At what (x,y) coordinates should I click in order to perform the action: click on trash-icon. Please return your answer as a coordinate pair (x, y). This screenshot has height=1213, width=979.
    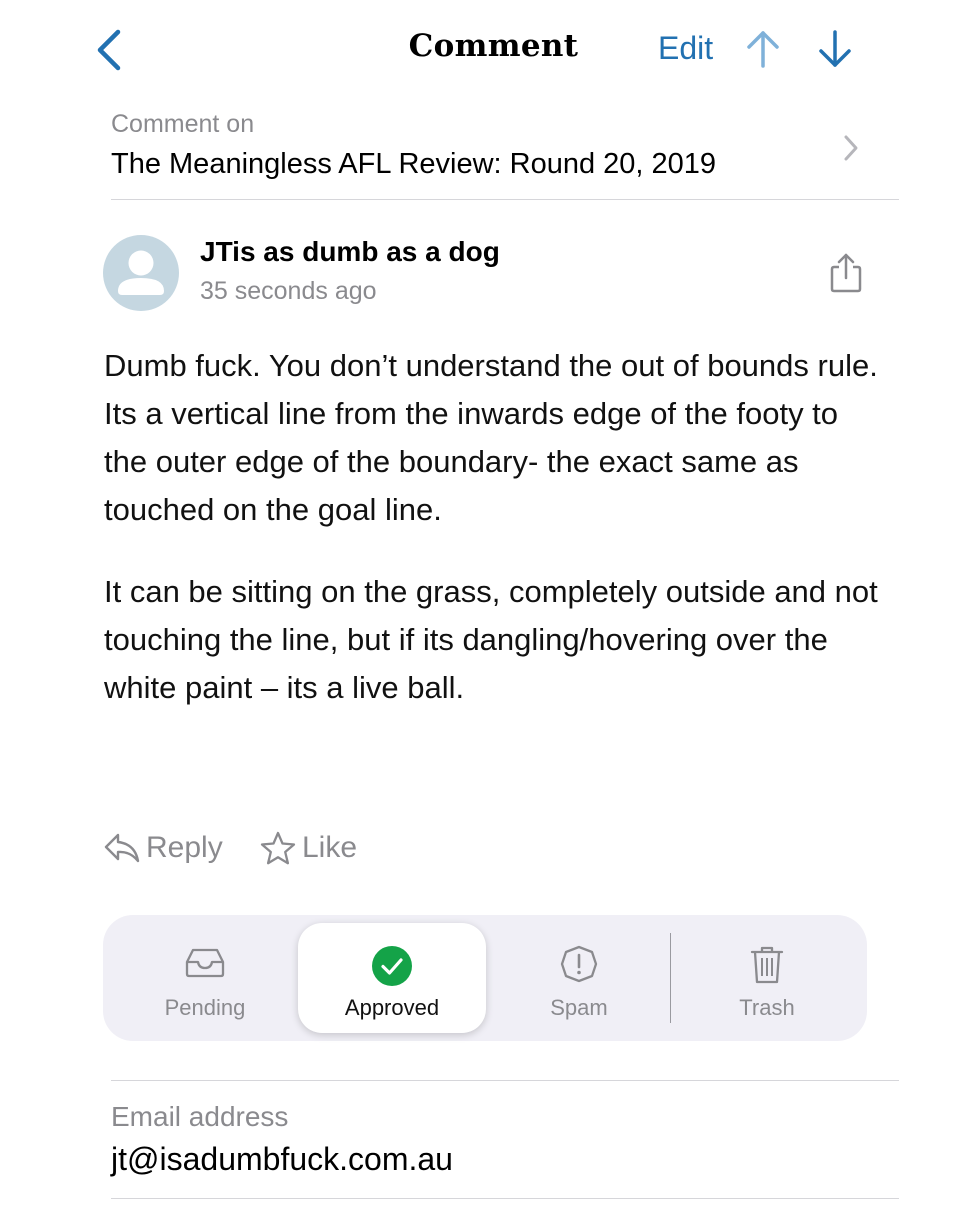
    Looking at the image, I should click on (767, 965).